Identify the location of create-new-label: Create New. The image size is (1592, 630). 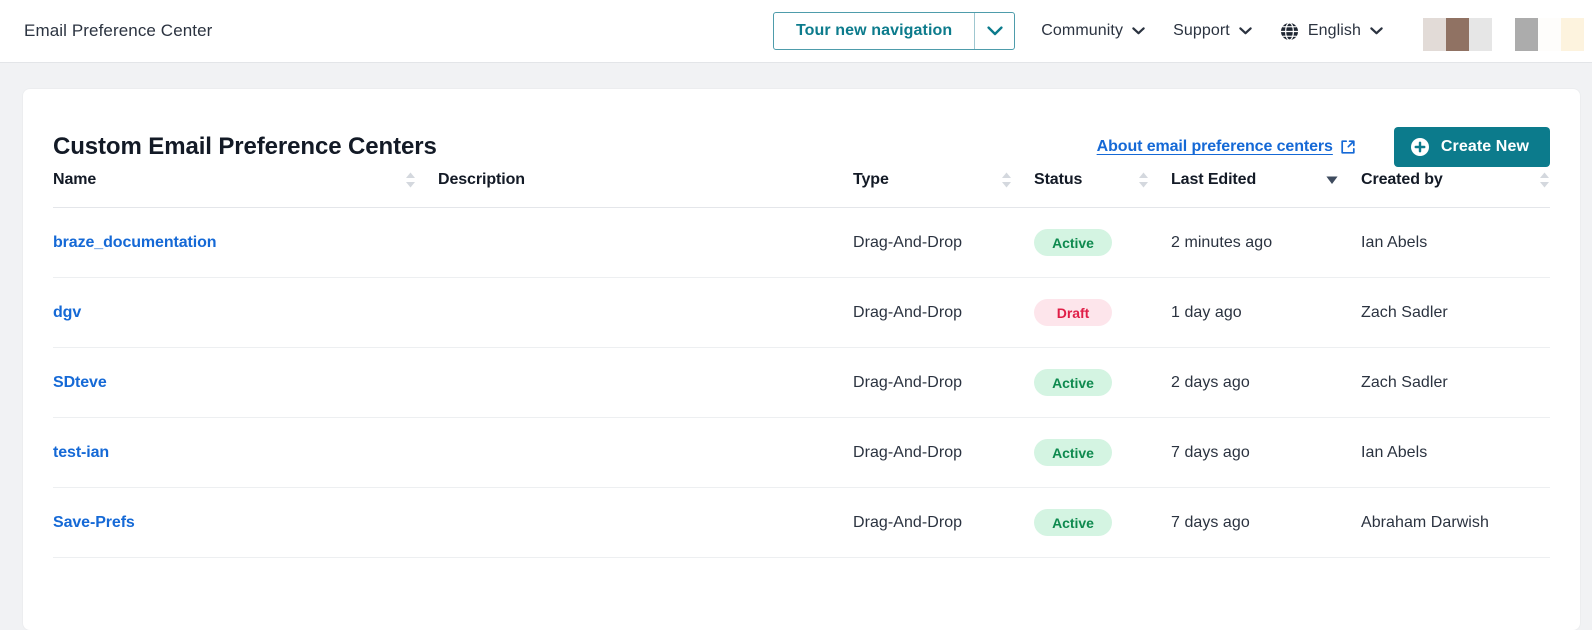
(1484, 146).